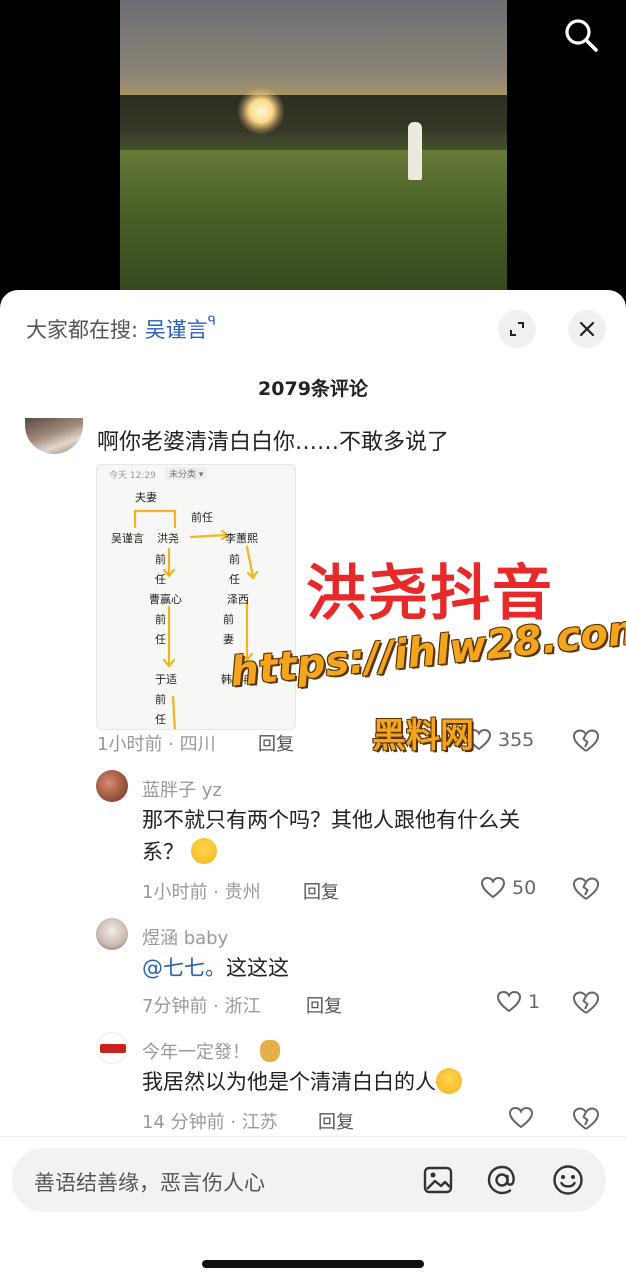 This screenshot has width=626, height=1280. Describe the element at coordinates (423, 736) in the screenshot. I see `watermark-site: 黑料网` at that location.